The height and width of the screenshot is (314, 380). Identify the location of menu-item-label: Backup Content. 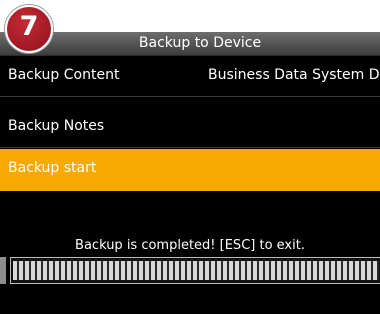
(64, 75).